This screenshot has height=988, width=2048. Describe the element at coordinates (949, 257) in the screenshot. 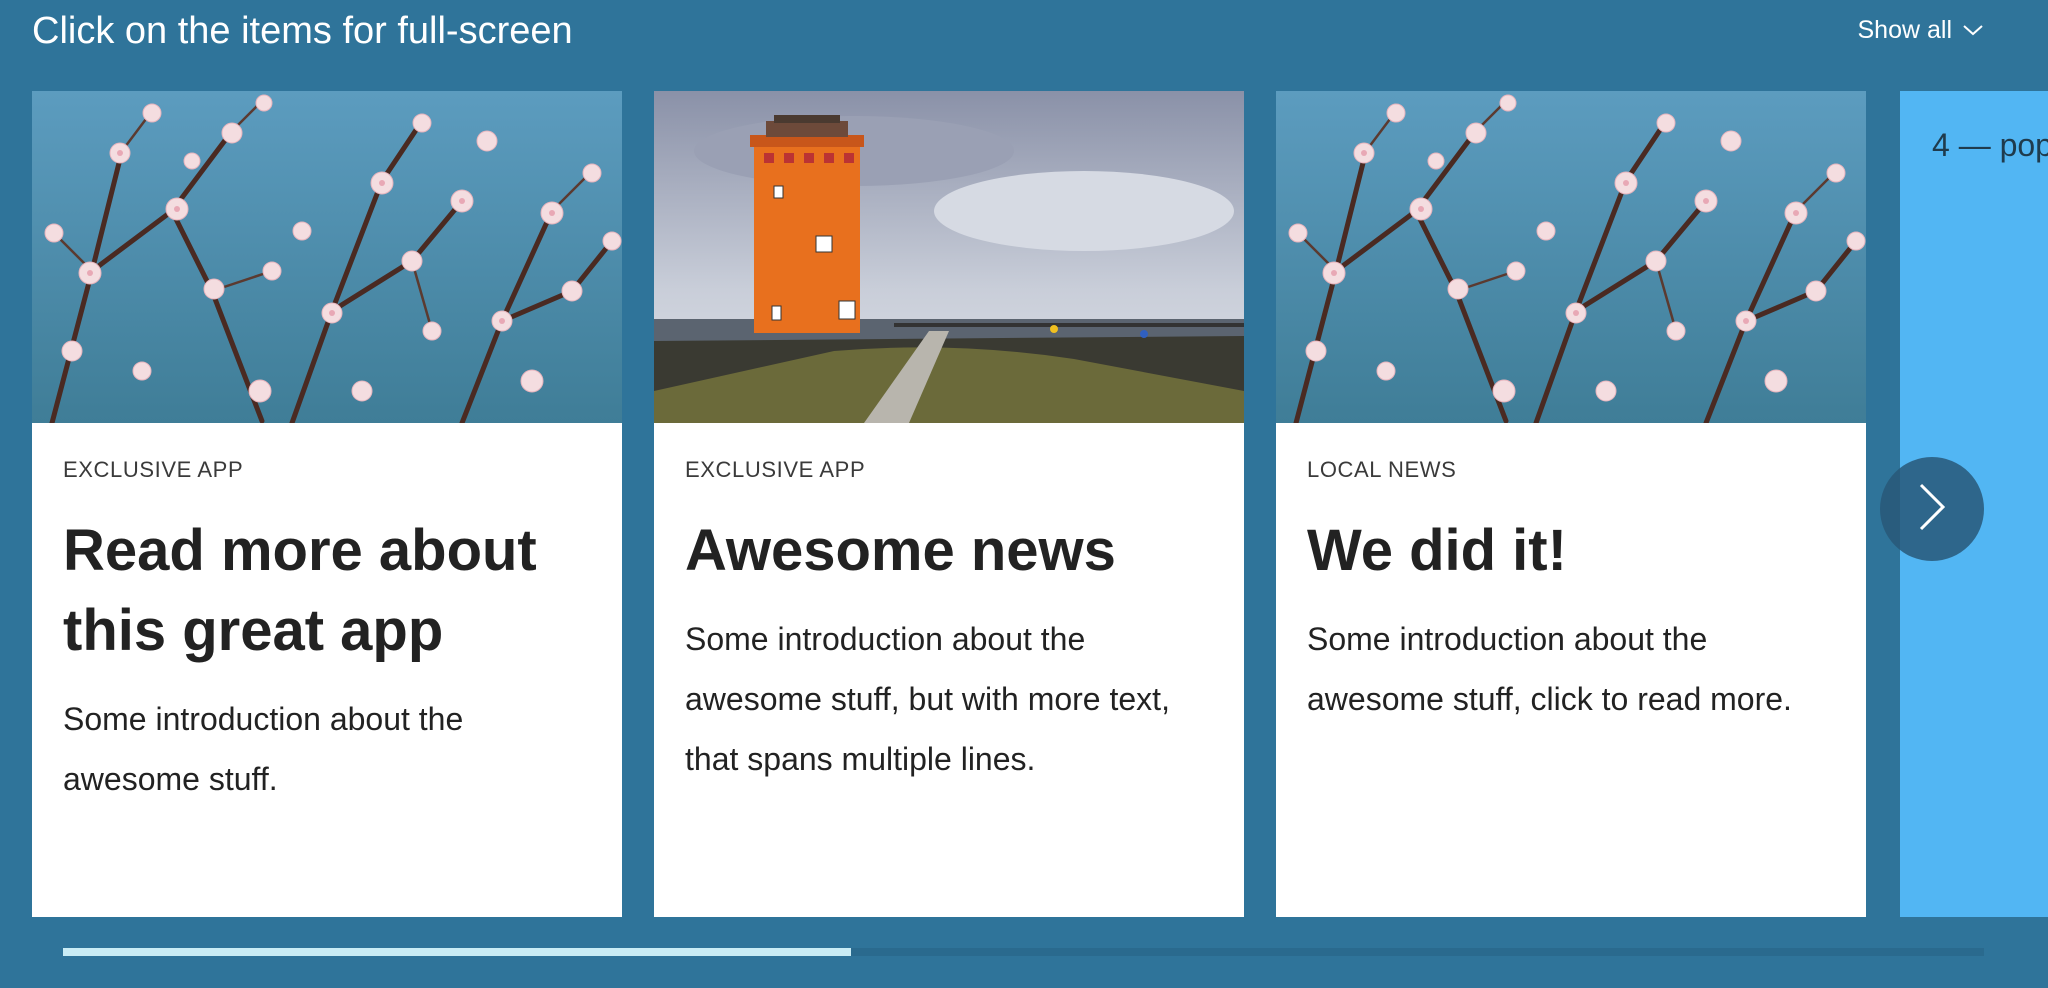

I see `card-image-lighthouse` at that location.